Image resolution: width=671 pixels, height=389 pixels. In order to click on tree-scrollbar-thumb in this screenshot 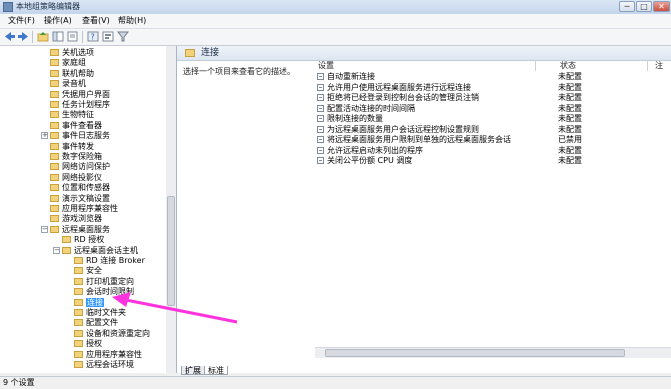, I will do `click(171, 251)`.